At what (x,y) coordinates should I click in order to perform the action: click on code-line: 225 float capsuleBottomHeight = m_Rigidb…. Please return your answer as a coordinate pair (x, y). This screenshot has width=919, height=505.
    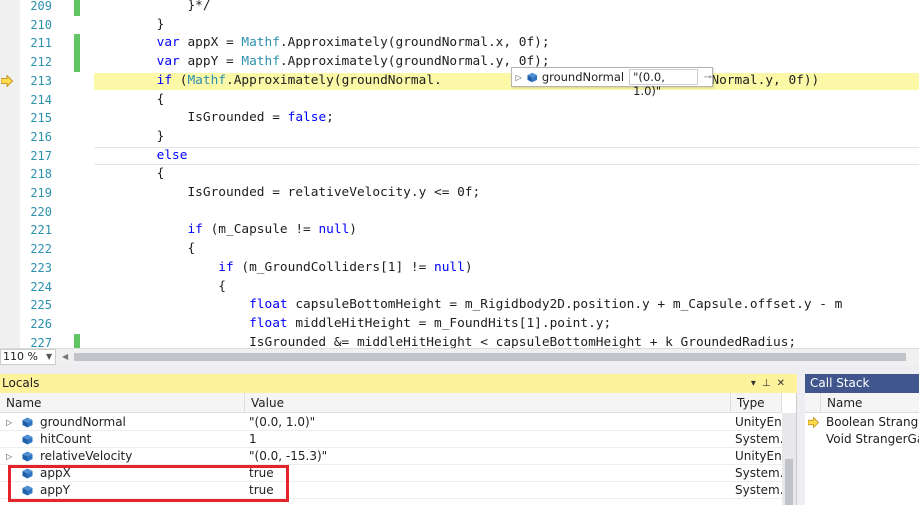
    Looking at the image, I should click on (459, 305).